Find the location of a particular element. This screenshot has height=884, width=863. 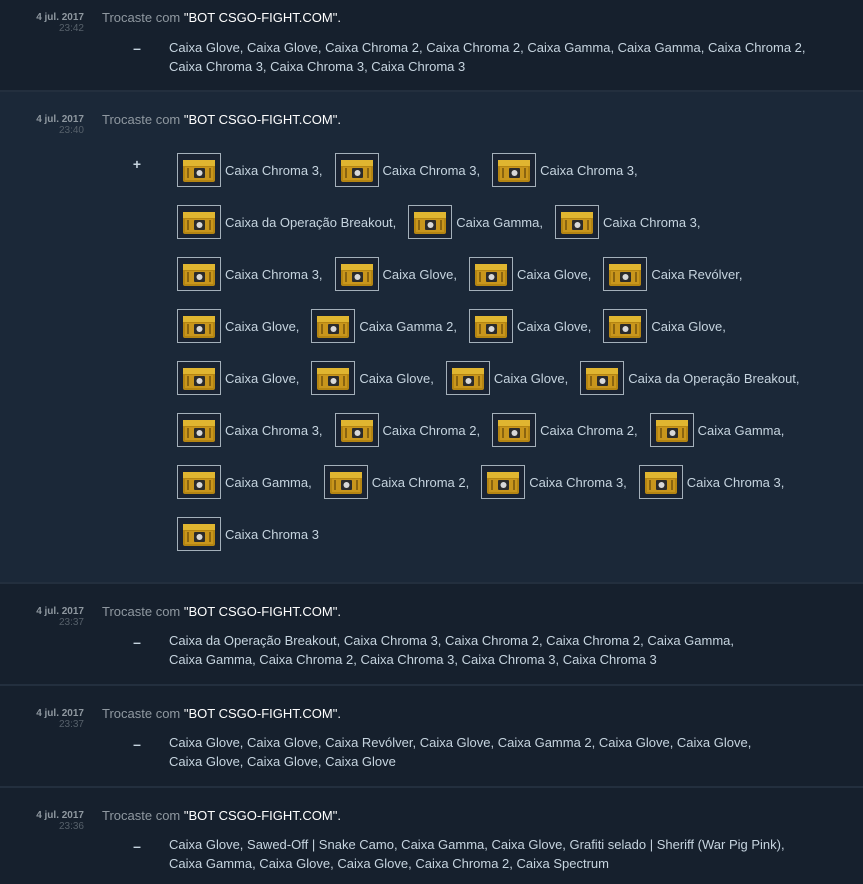

item-label: Caixa Gamma 2, is located at coordinates (408, 326).